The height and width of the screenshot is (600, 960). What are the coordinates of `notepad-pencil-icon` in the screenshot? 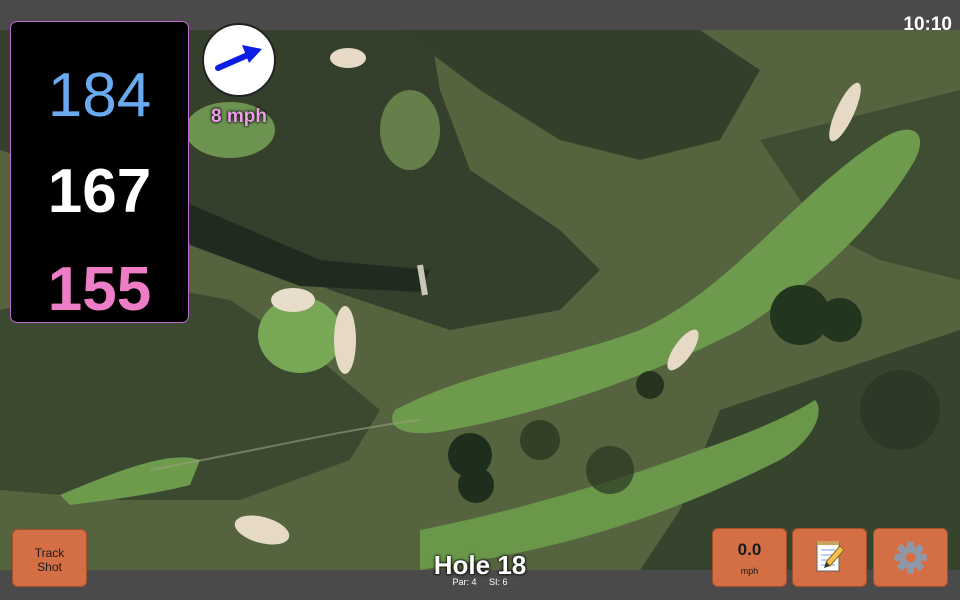 It's located at (830, 556).